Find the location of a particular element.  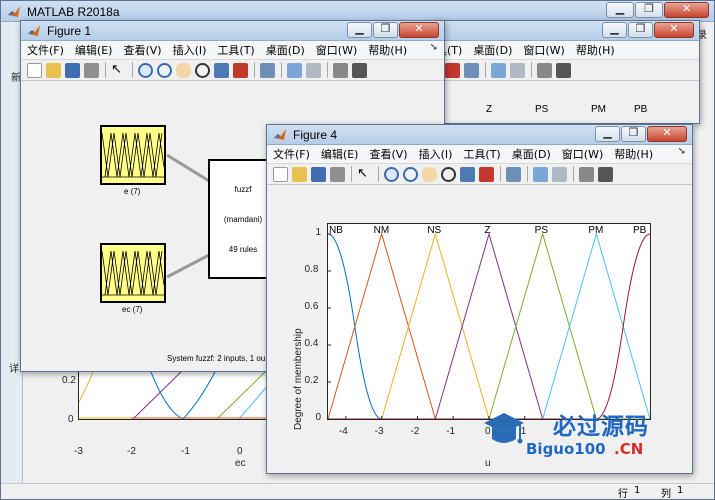

close-icon: ✕ is located at coordinates (686, 8).